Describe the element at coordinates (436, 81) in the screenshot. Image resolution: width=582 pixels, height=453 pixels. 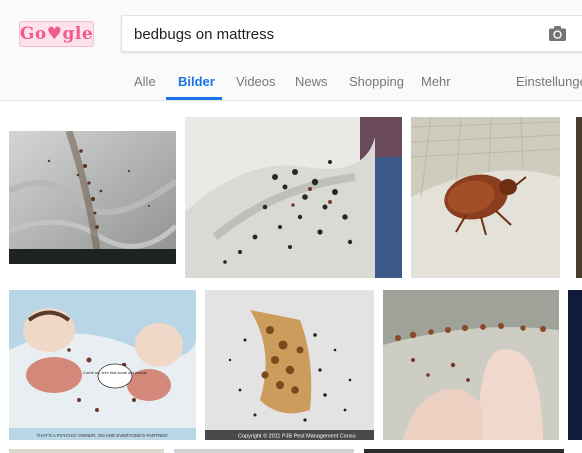
I see `tab-mehr: Mehr` at that location.